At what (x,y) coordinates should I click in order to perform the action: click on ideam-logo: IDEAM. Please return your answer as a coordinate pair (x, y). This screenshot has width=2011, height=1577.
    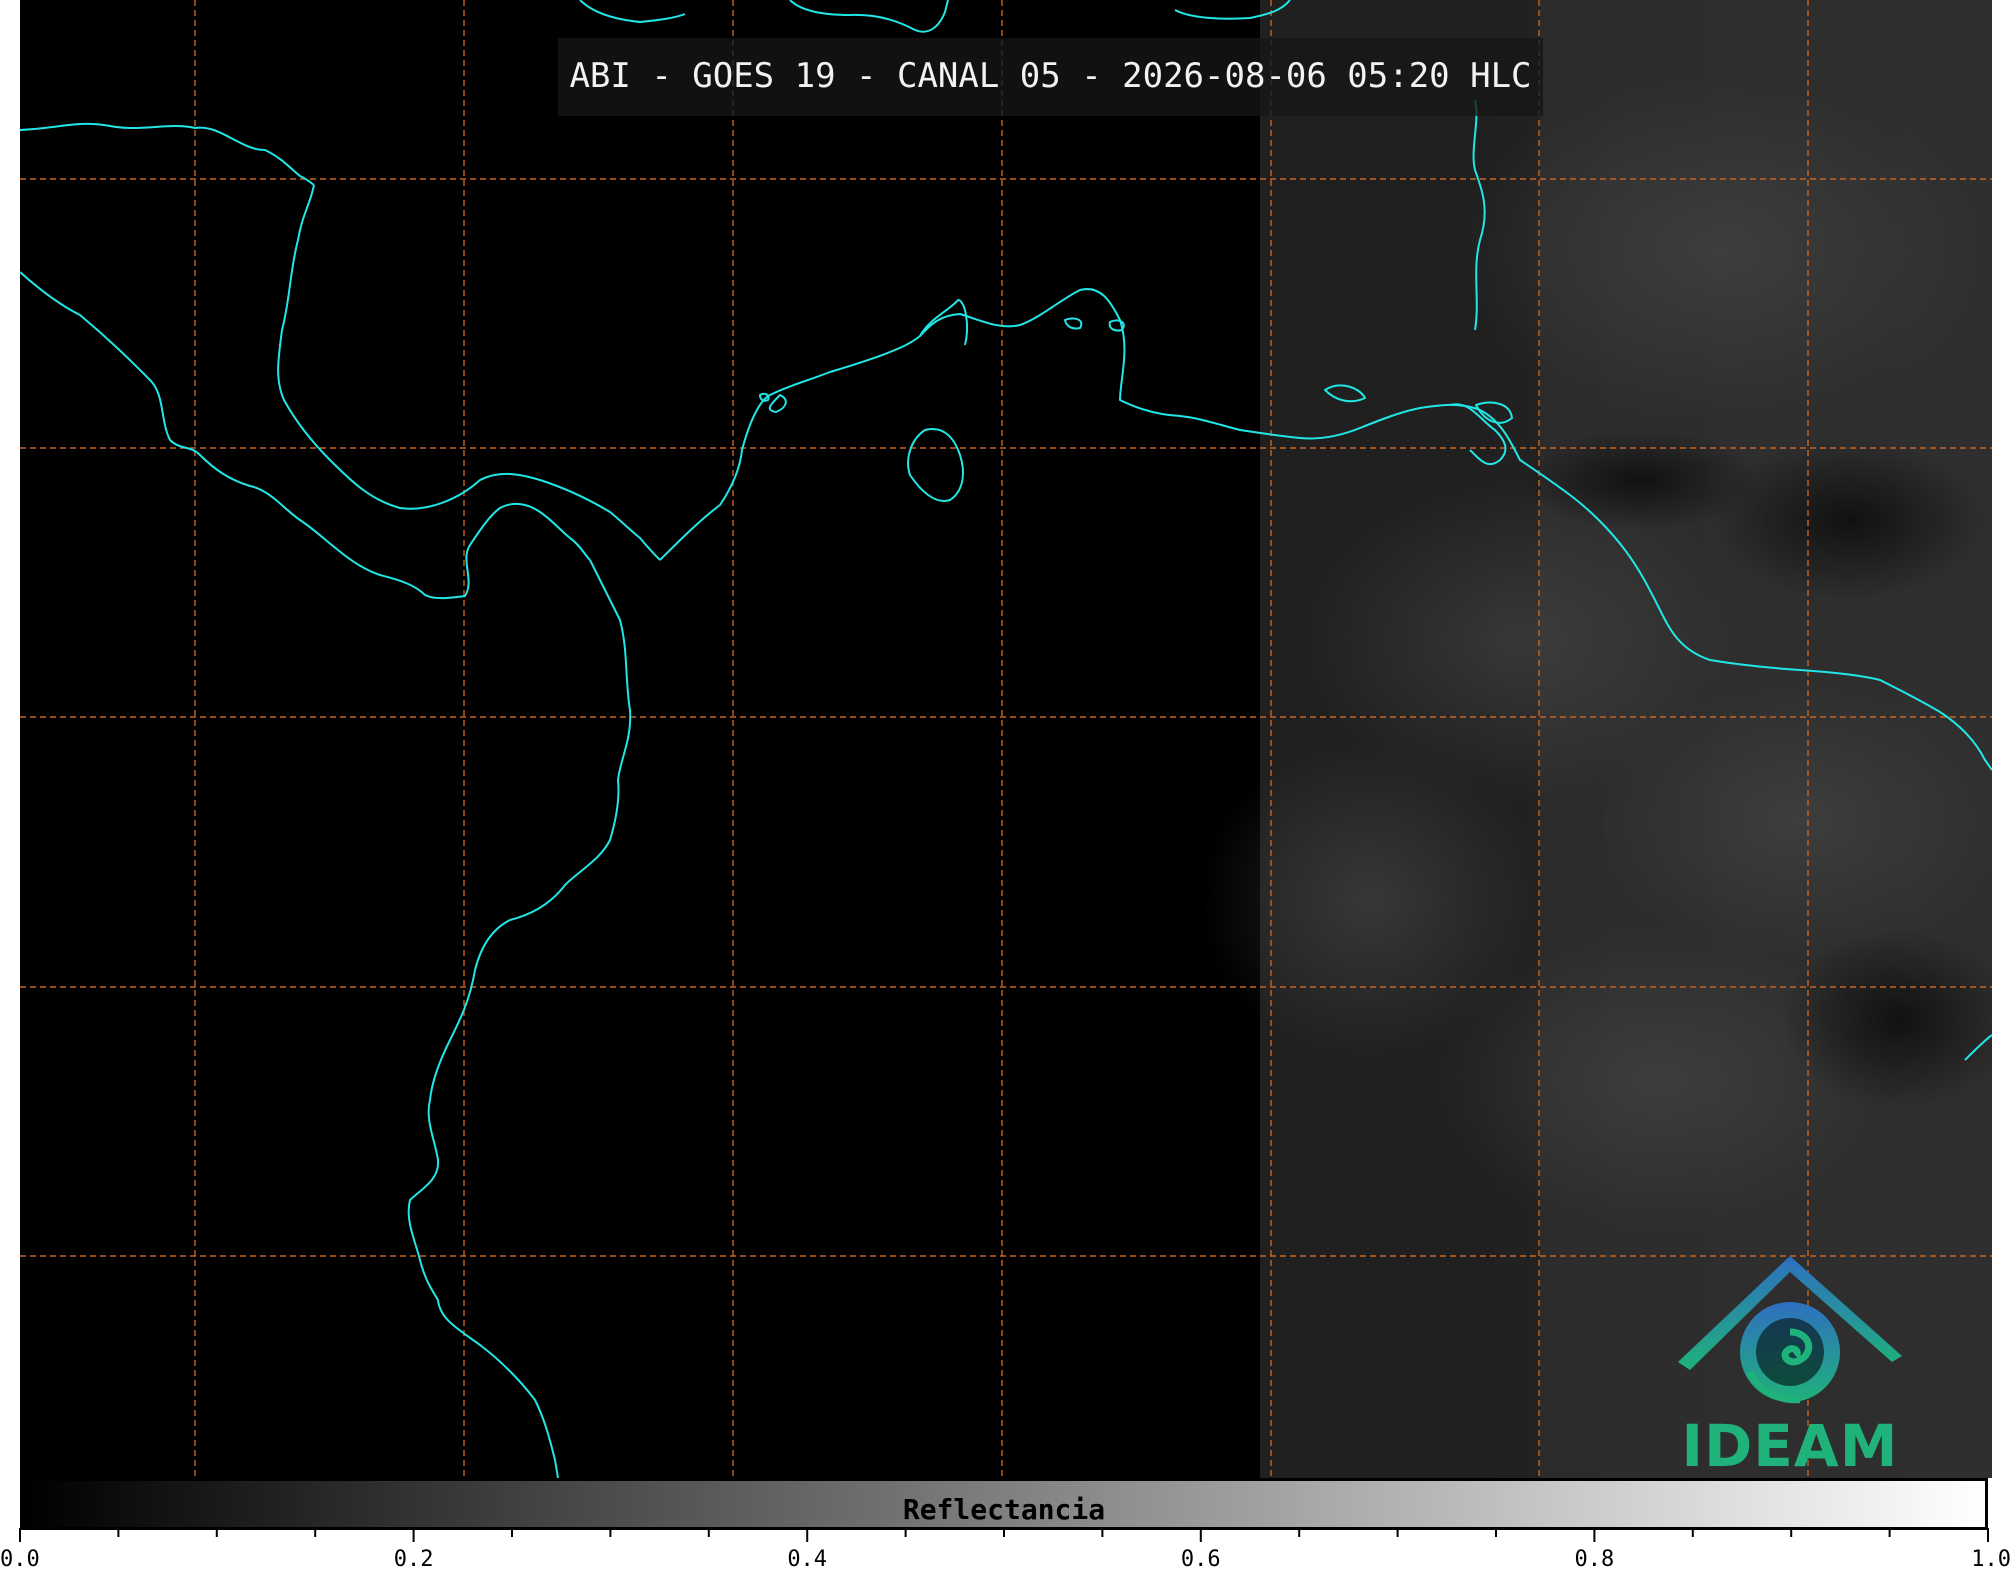
    Looking at the image, I should click on (1790, 1365).